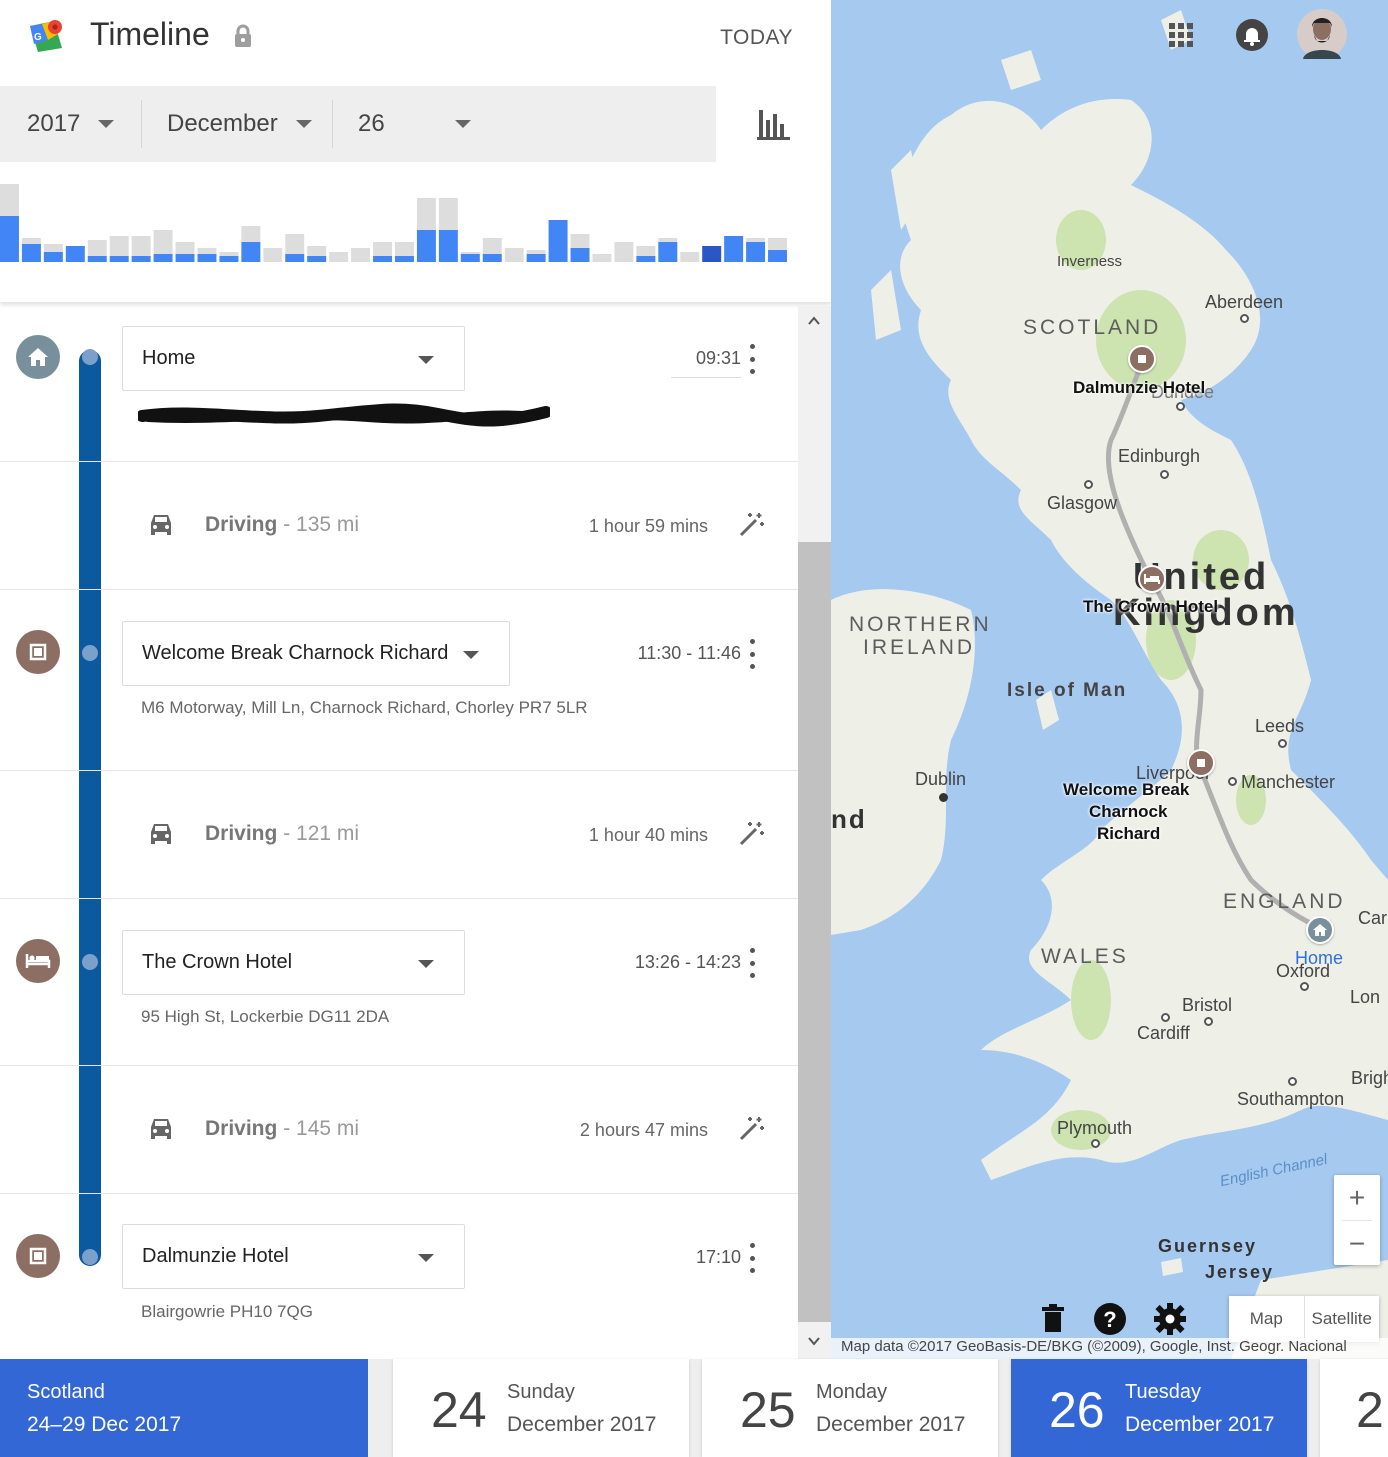 The width and height of the screenshot is (1388, 1457). I want to click on notifications-icon, so click(1252, 35).